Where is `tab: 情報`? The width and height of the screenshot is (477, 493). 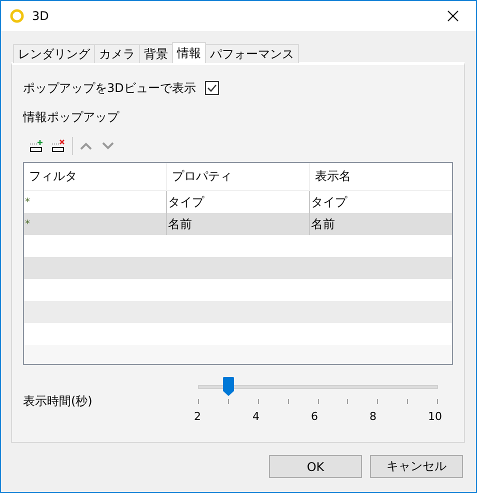
tab: 情報 is located at coordinates (189, 52).